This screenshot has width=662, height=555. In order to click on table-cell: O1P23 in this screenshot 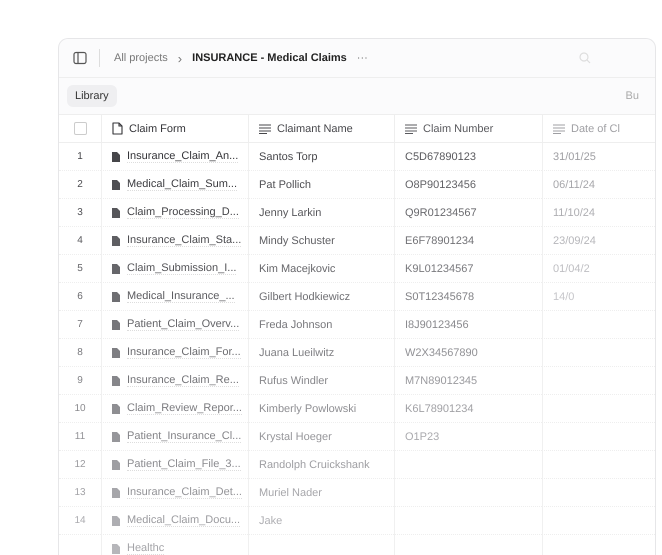, I will do `click(468, 437)`.